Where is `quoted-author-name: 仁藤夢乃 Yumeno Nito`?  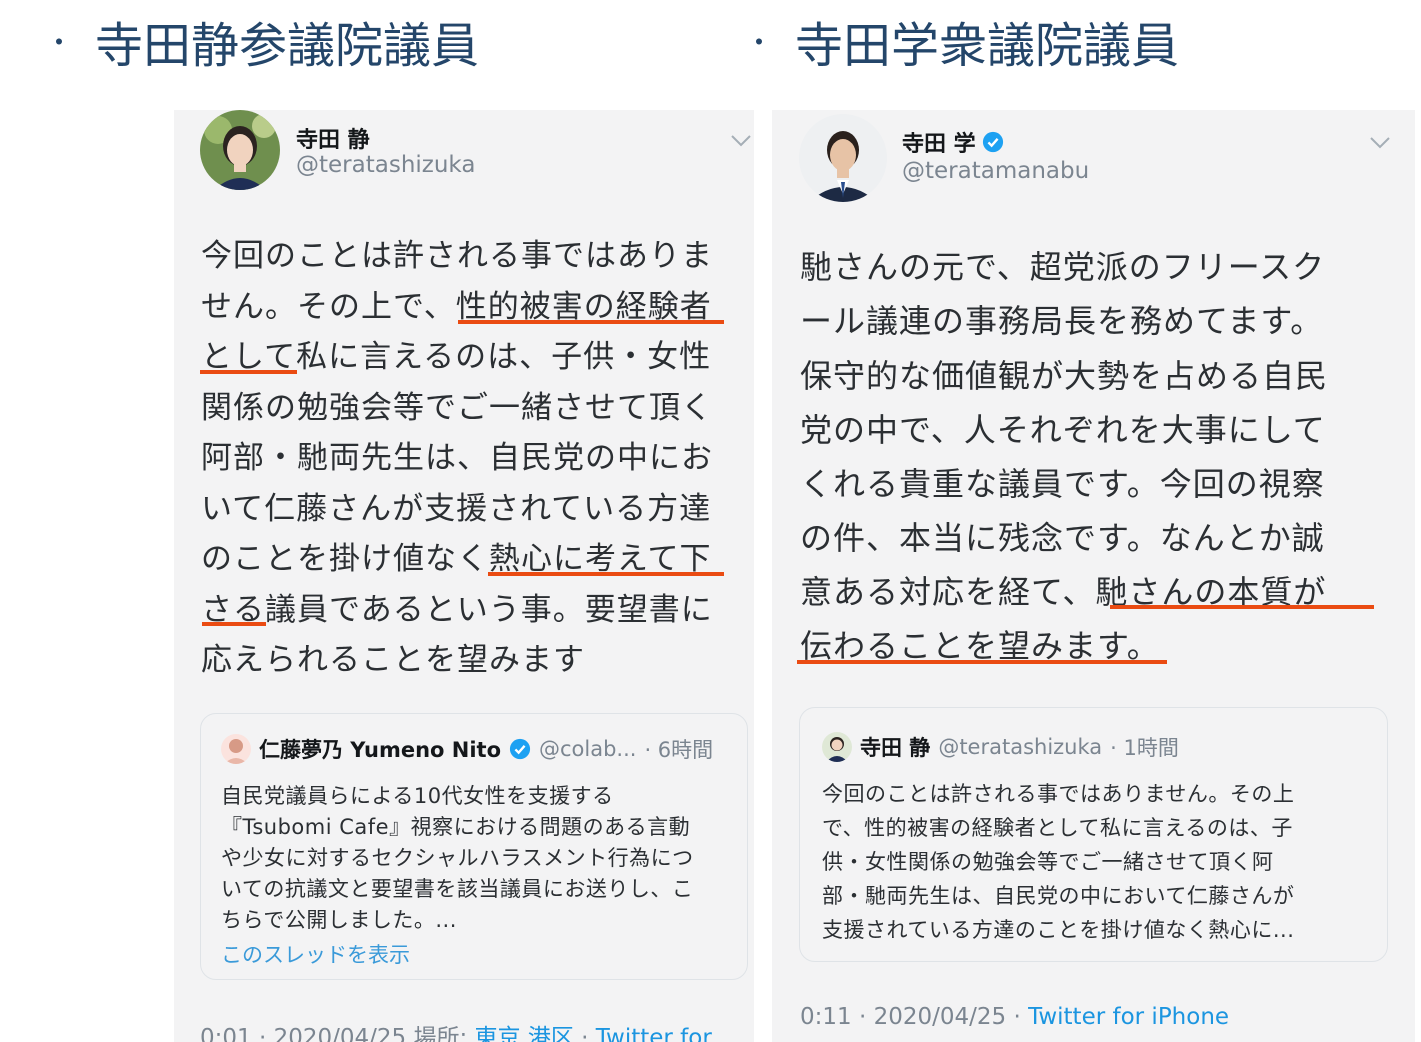 quoted-author-name: 仁藤夢乃 Yumeno Nito is located at coordinates (380, 750).